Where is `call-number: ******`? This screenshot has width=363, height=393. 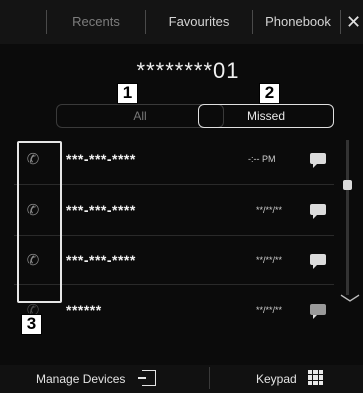
call-number: ****** is located at coordinates (84, 310).